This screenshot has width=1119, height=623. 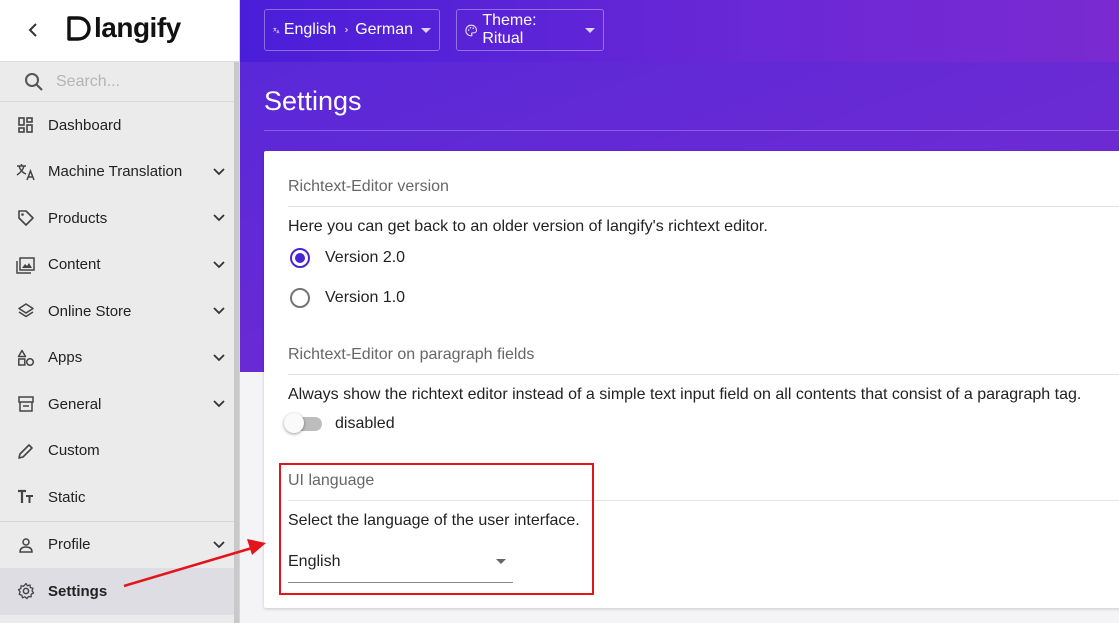 I want to click on annotation-arrow, so click(x=194, y=563).